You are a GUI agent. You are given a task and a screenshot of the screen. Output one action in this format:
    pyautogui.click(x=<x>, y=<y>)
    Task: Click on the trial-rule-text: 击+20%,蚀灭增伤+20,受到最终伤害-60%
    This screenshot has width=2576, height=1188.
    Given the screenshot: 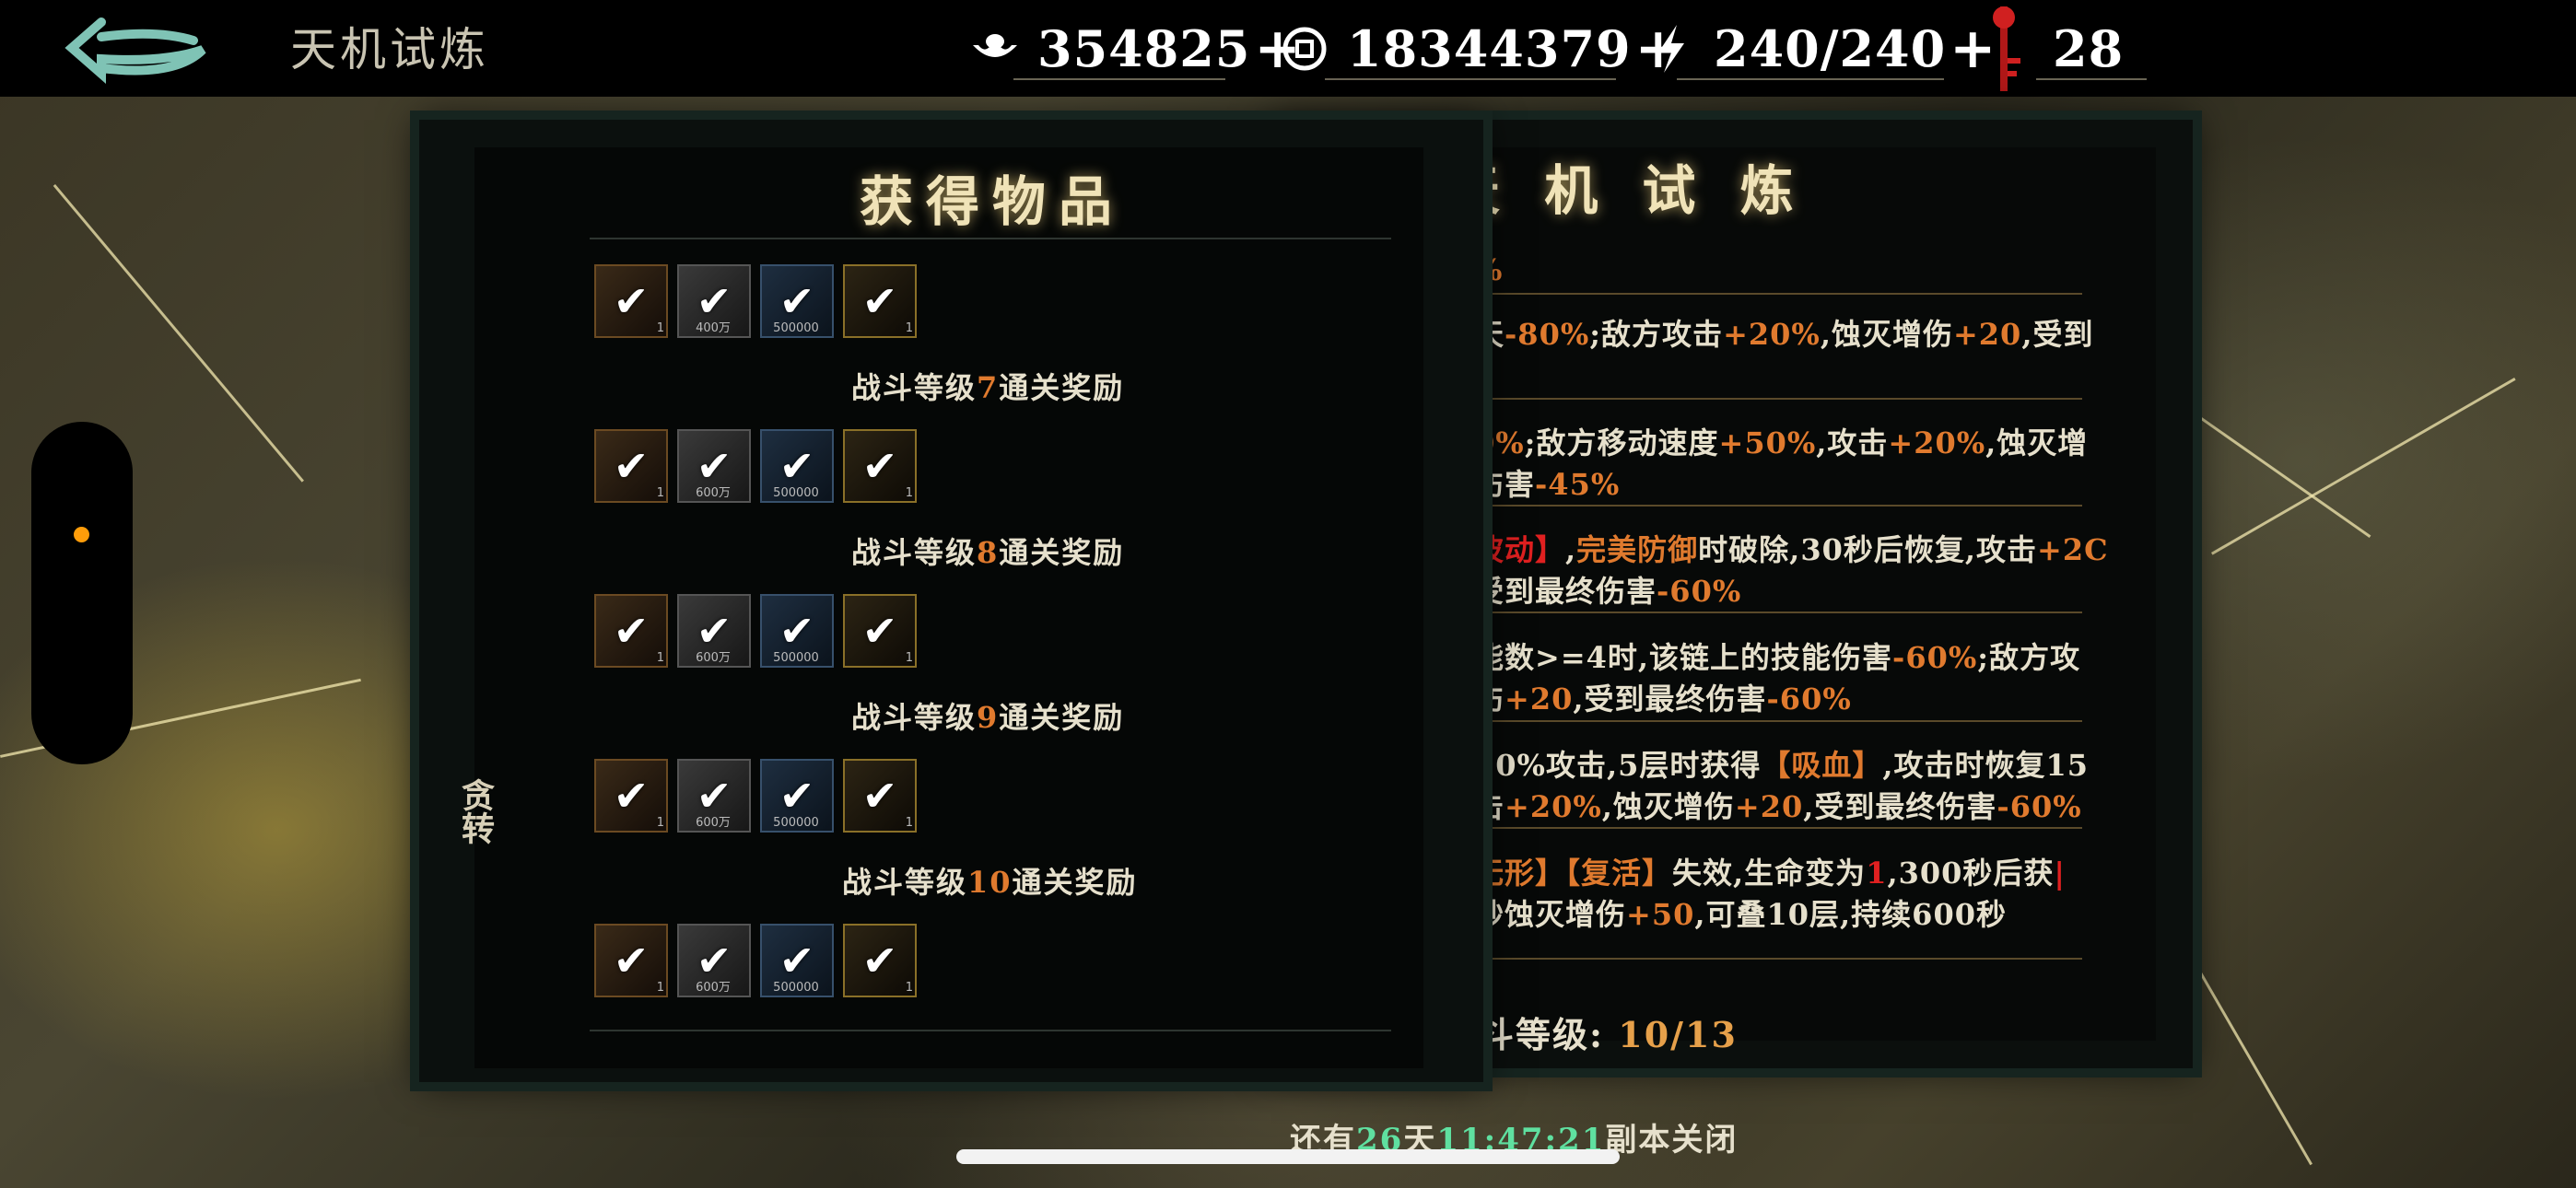 What is the action you would take?
    pyautogui.click(x=1778, y=806)
    